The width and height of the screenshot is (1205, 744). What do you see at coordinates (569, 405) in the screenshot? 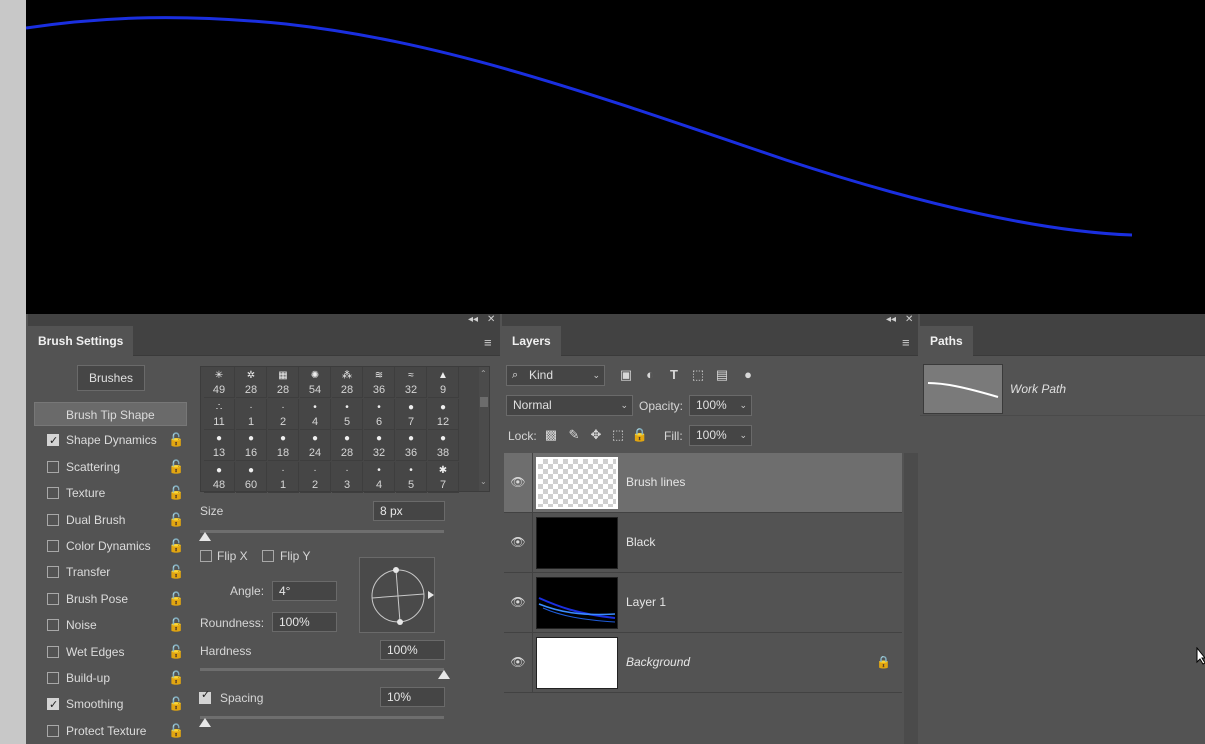
I see `blend-mode-dropdown: Normal ⌄` at bounding box center [569, 405].